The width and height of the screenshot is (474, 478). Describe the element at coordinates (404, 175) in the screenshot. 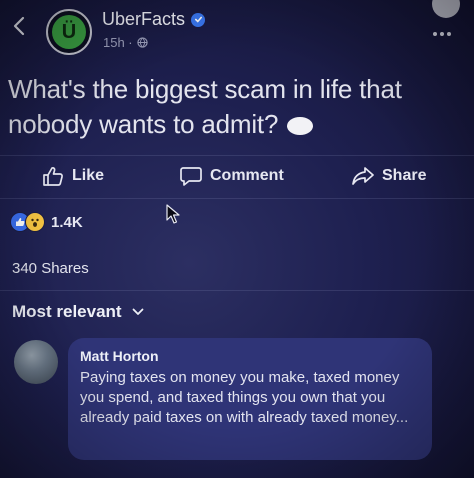

I see `share-label: Share` at that location.